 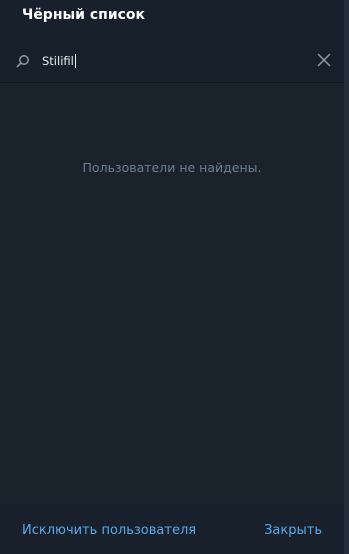 What do you see at coordinates (84, 15) in the screenshot?
I see `dialog-title: Чёрный список` at bounding box center [84, 15].